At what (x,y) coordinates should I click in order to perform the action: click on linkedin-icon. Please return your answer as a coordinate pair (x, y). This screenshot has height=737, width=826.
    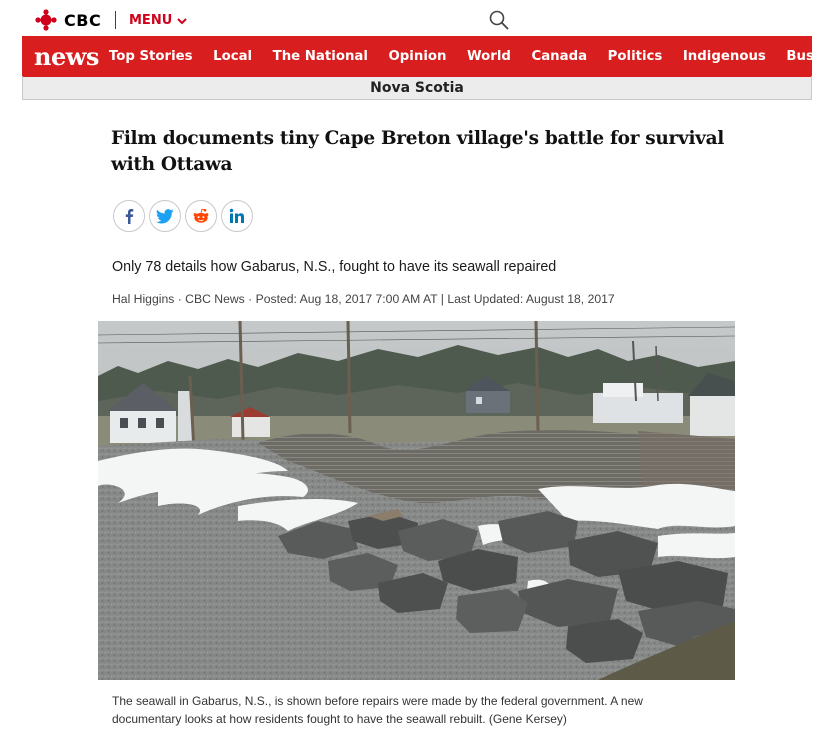
    Looking at the image, I should click on (236, 215).